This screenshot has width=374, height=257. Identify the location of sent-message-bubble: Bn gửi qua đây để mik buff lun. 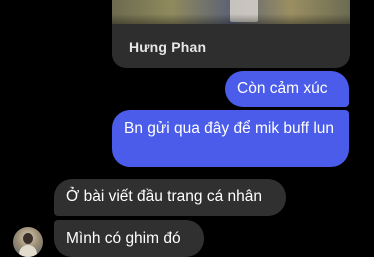
(230, 138).